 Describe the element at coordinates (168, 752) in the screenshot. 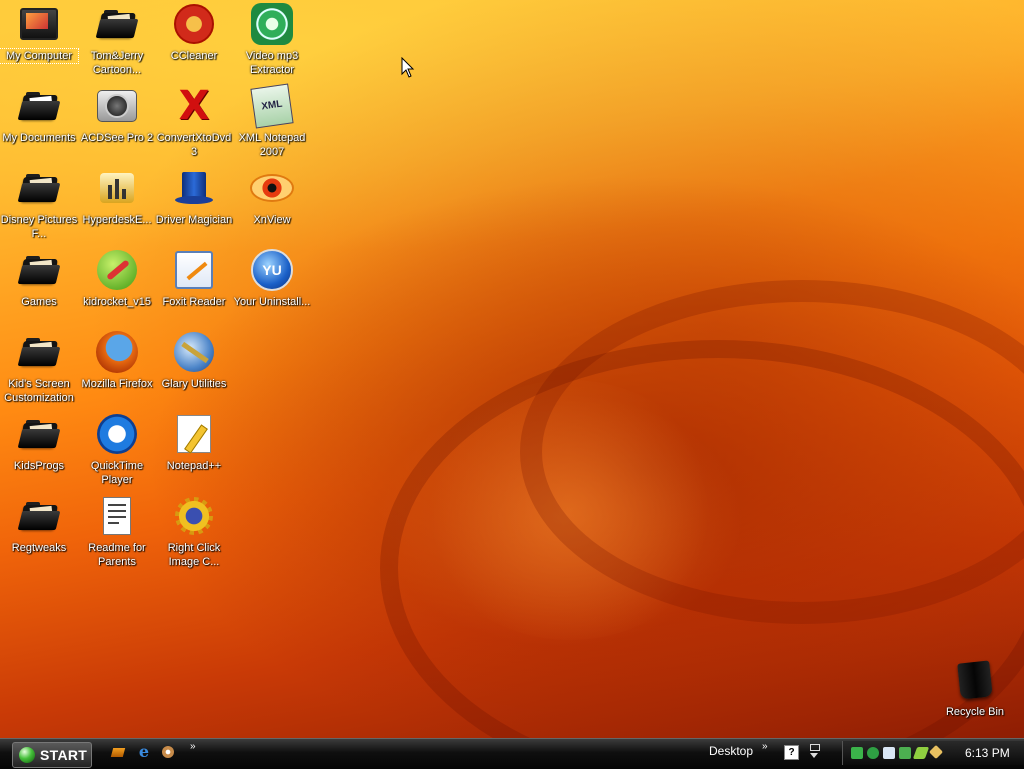

I see `media-icon` at that location.